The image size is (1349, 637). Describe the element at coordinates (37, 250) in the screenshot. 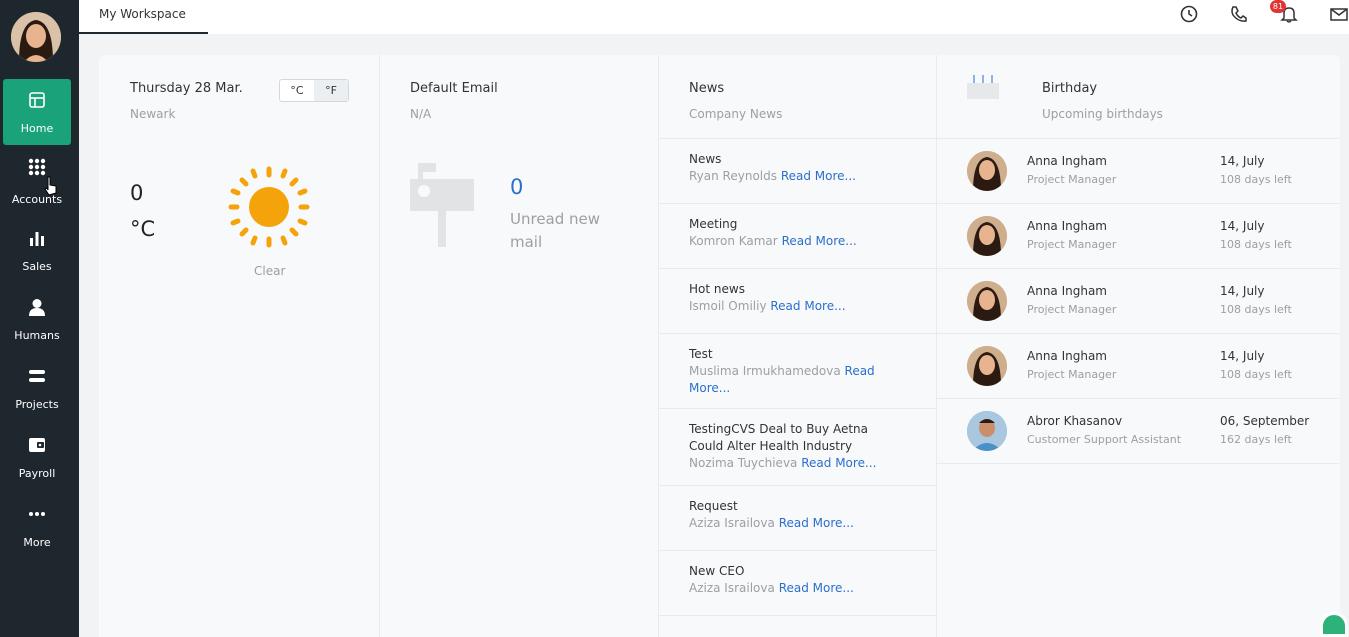

I see `sidebar-item-sales: Sales` at that location.